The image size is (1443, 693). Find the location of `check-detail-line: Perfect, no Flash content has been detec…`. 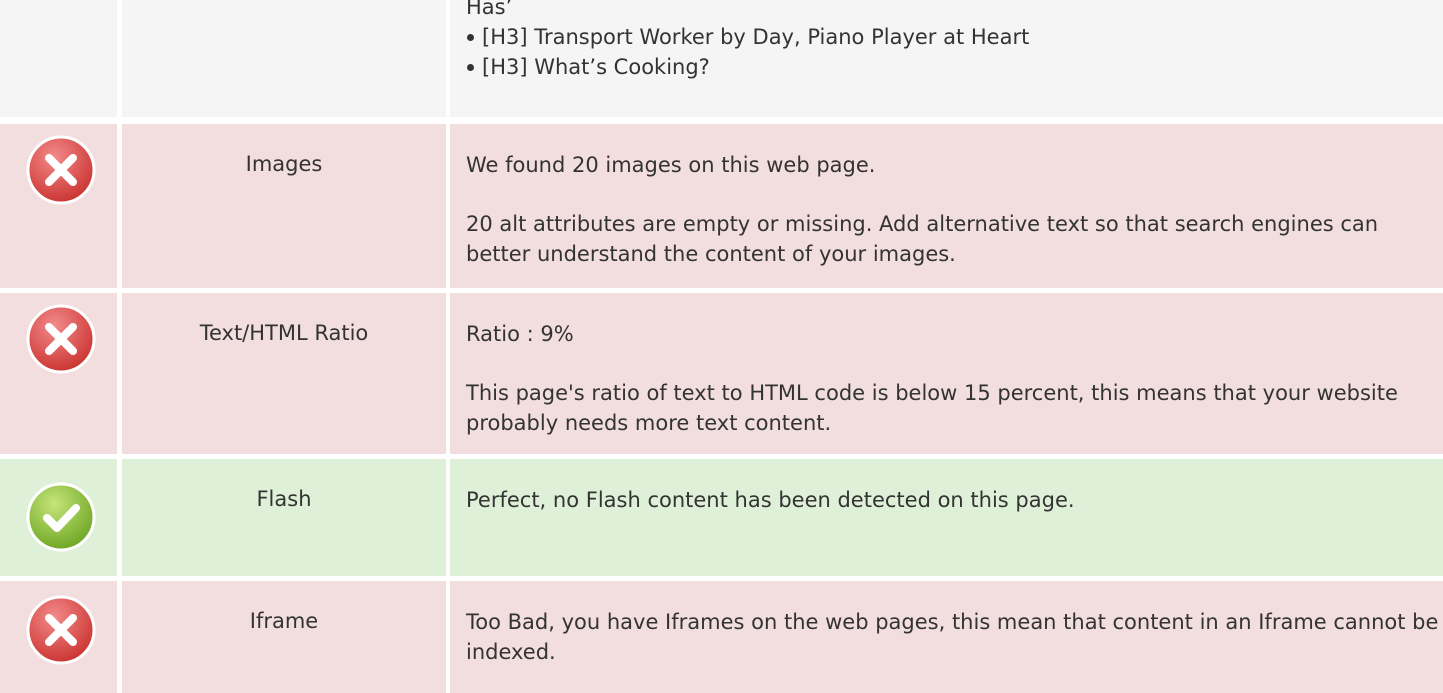

check-detail-line: Perfect, no Flash content has been detec… is located at coordinates (770, 500).